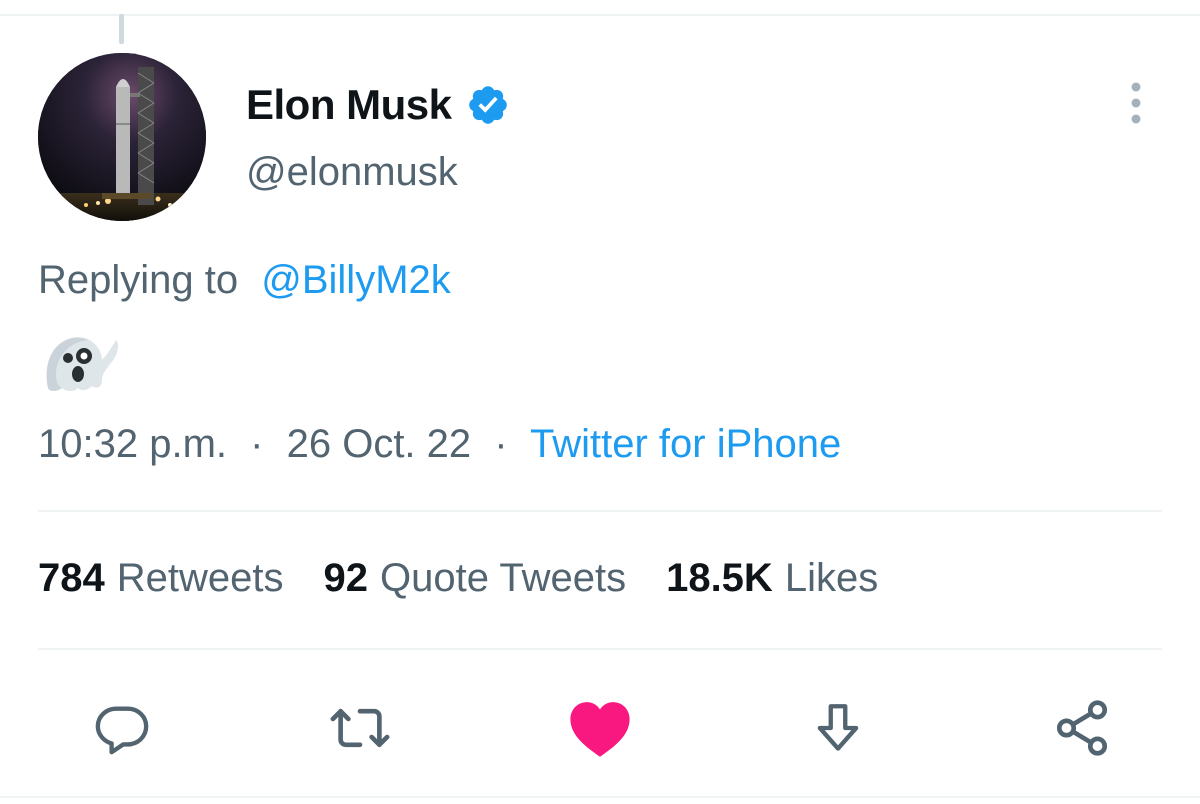  I want to click on verified-badge-icon, so click(488, 105).